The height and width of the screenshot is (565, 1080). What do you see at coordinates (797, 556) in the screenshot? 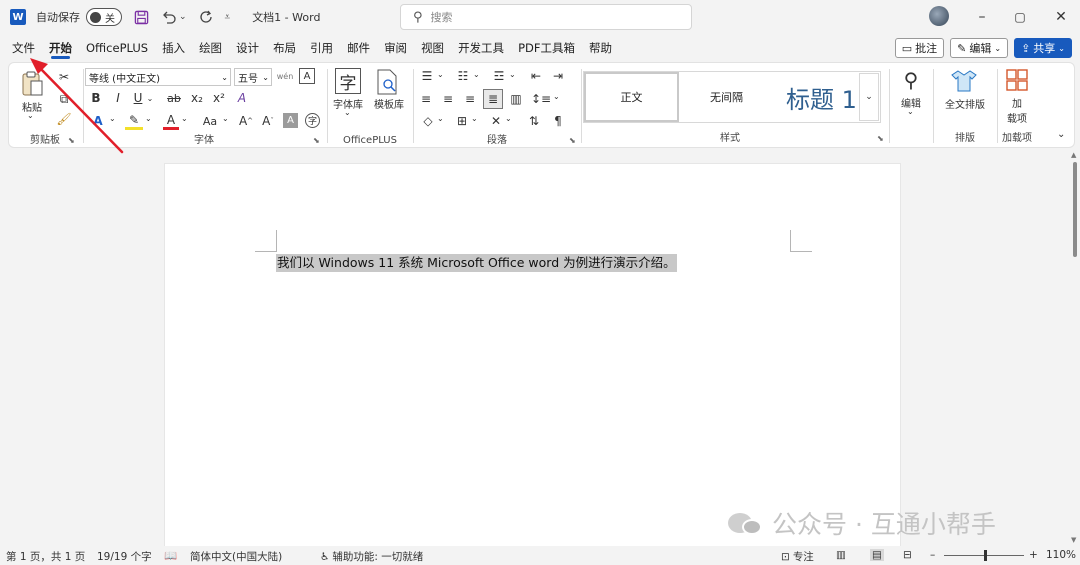
I see `focus-button: ⊡ 专注` at bounding box center [797, 556].